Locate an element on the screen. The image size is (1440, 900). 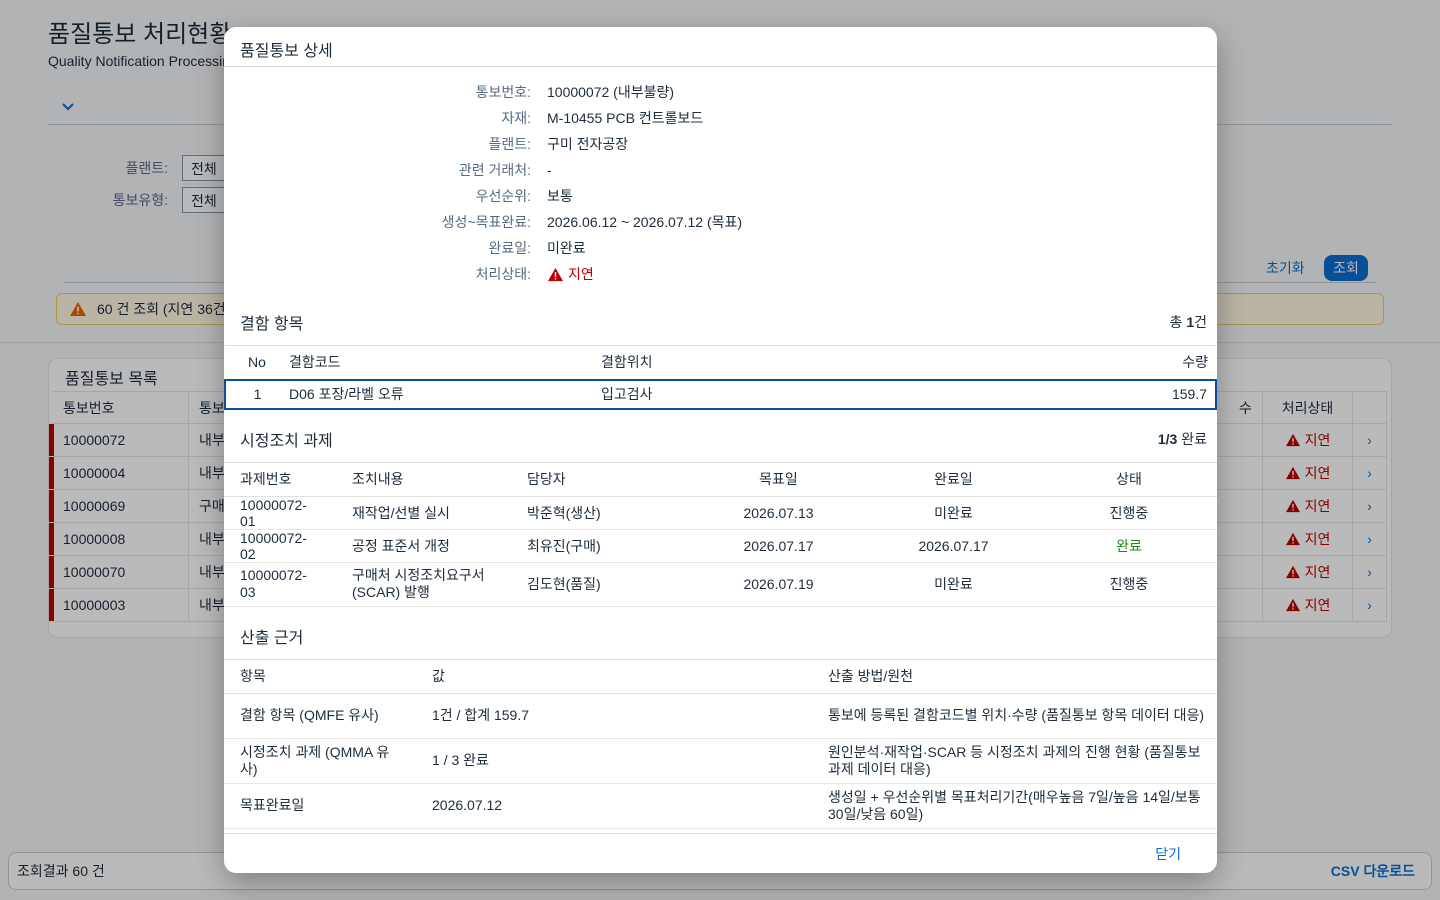
col-header: 상태 is located at coordinates (1129, 479).